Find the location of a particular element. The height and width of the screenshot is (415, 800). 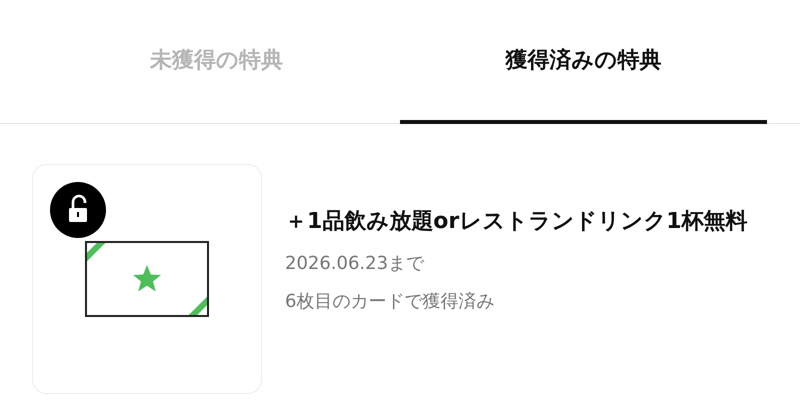

tab: 獲得済みの特典 is located at coordinates (583, 62).